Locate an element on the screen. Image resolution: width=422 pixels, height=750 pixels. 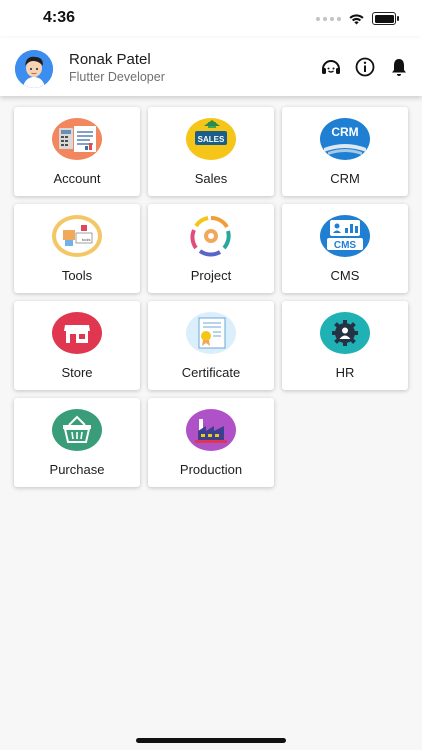
tile-label: Project is located at coordinates (211, 275).